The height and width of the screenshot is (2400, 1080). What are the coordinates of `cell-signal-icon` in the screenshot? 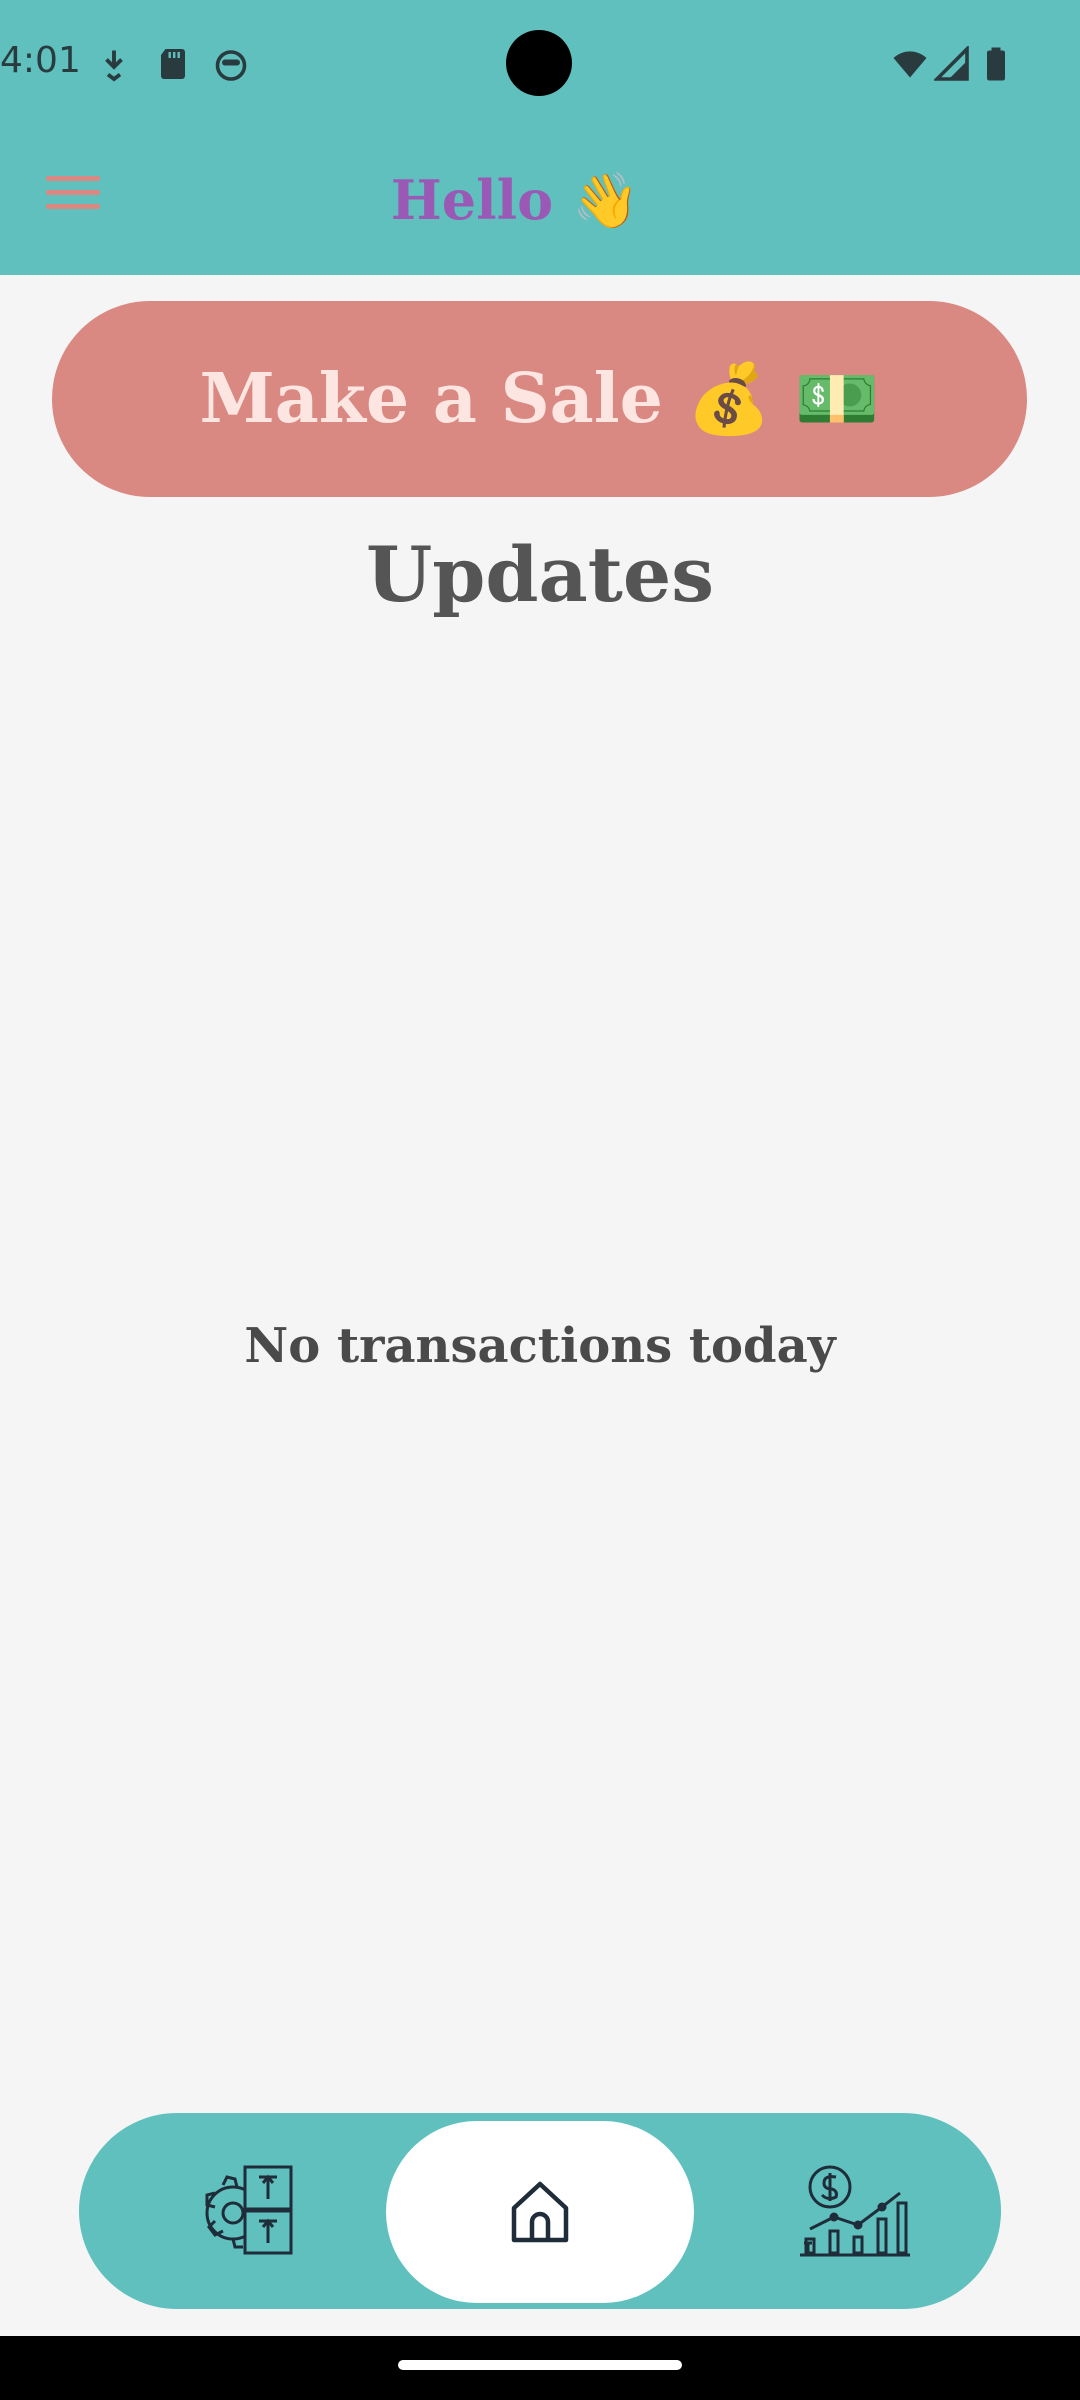 It's located at (951, 63).